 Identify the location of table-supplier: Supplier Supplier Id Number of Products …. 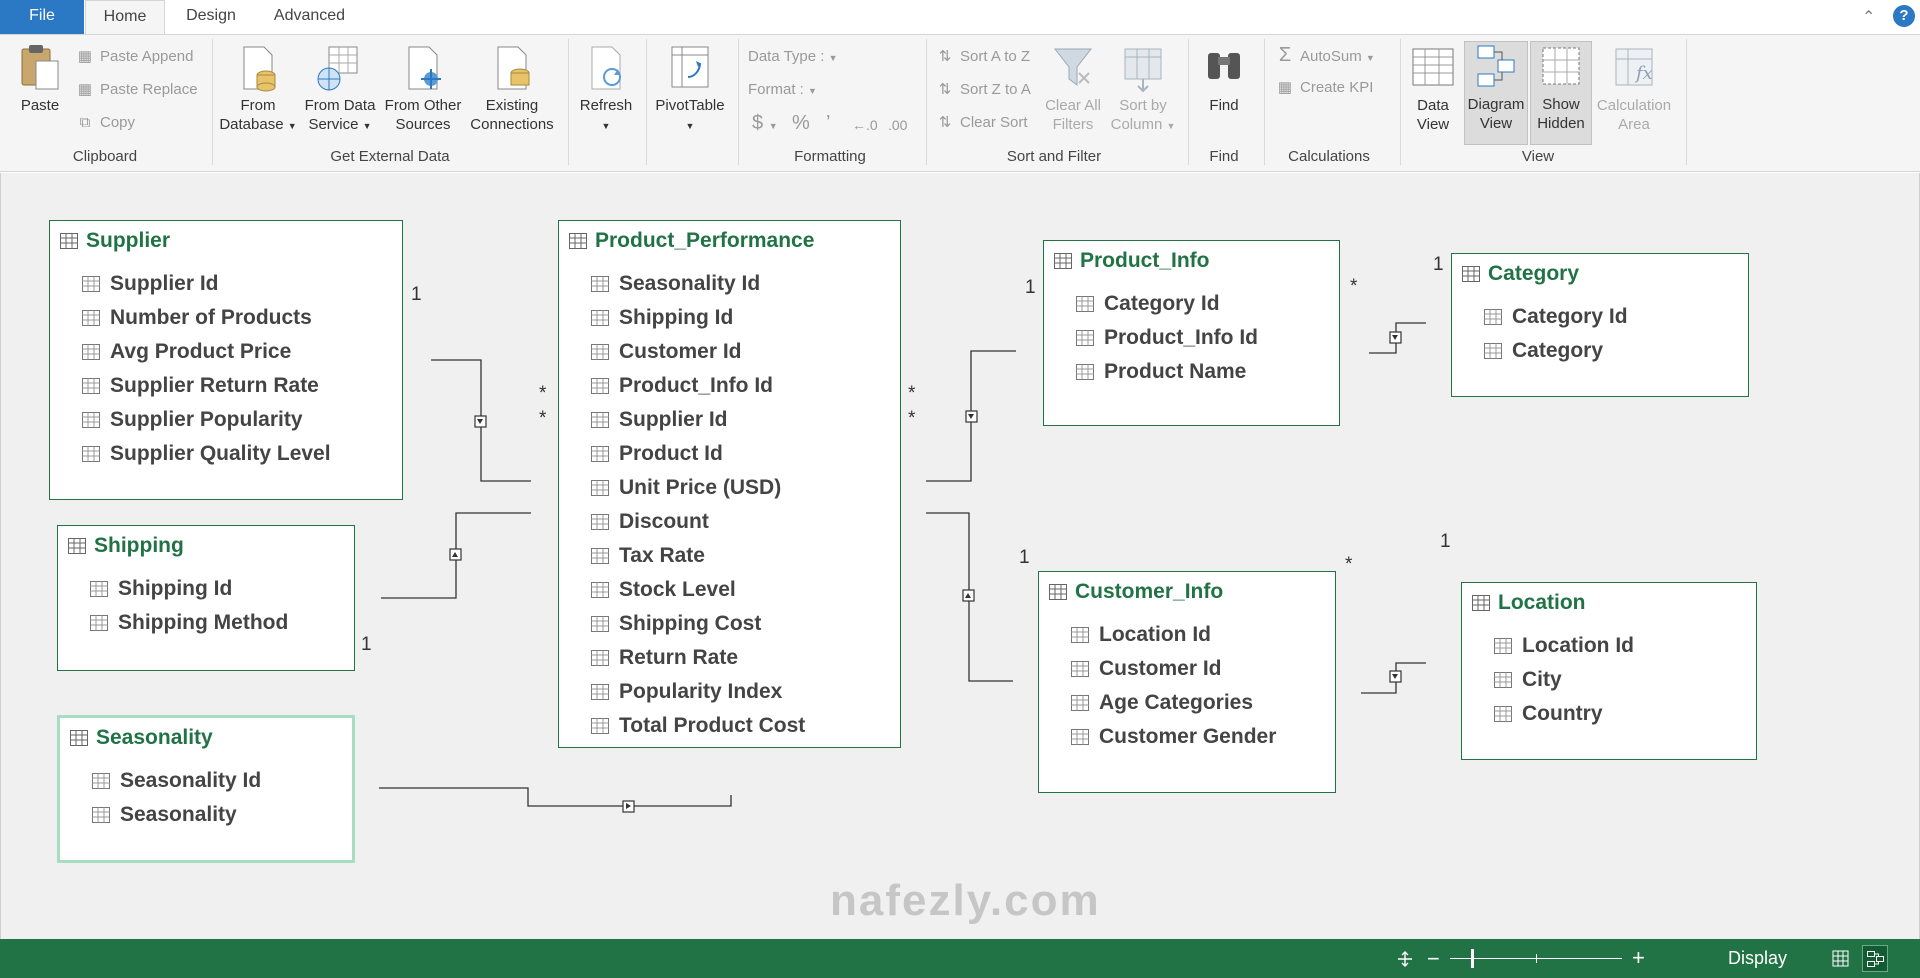
(226, 360).